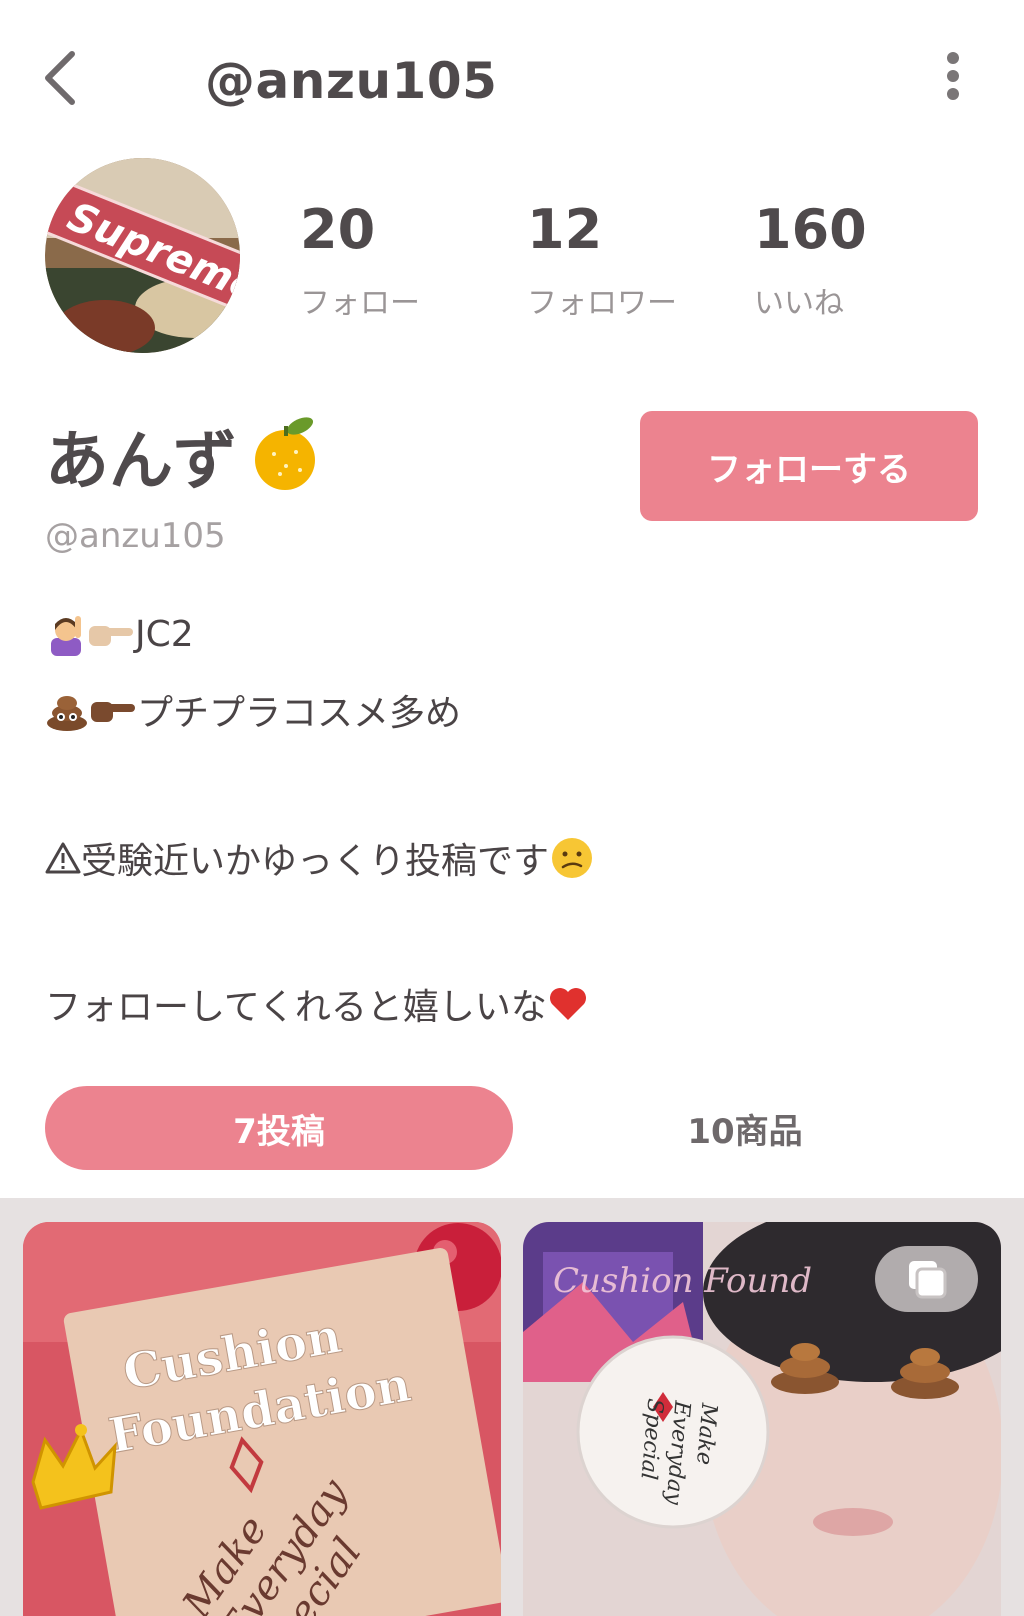 This screenshot has height=1616, width=1024. What do you see at coordinates (810, 229) in the screenshot?
I see `likes-count: 160` at bounding box center [810, 229].